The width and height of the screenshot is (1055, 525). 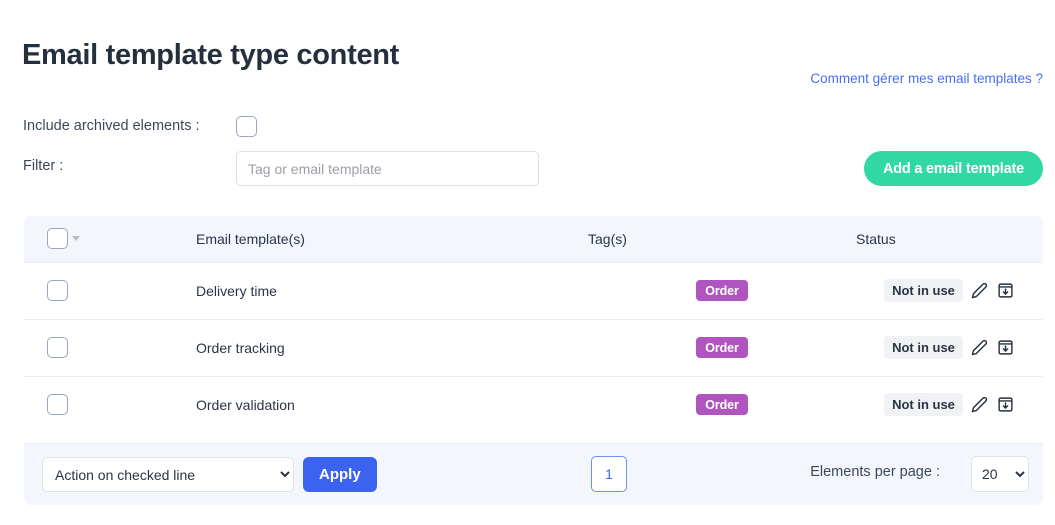 I want to click on header-status: Status, so click(x=949, y=239).